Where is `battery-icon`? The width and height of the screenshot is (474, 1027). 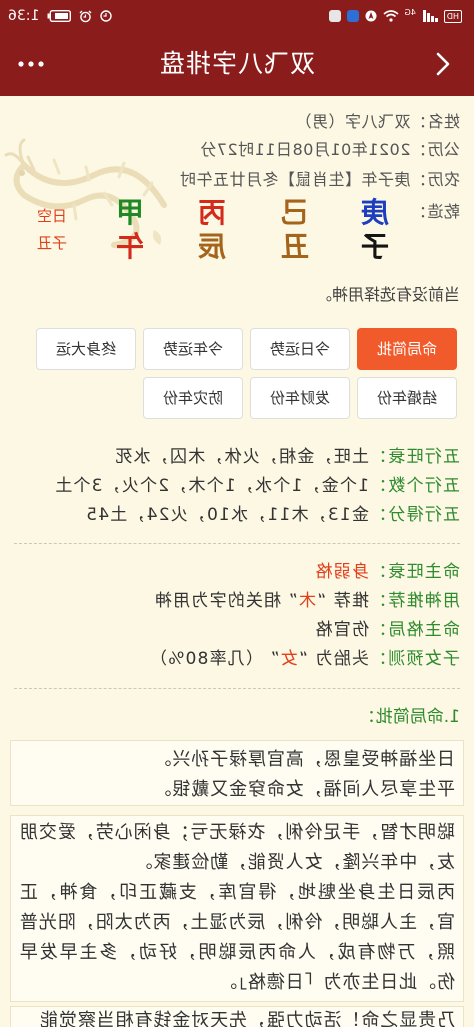
battery-icon is located at coordinates (59, 16).